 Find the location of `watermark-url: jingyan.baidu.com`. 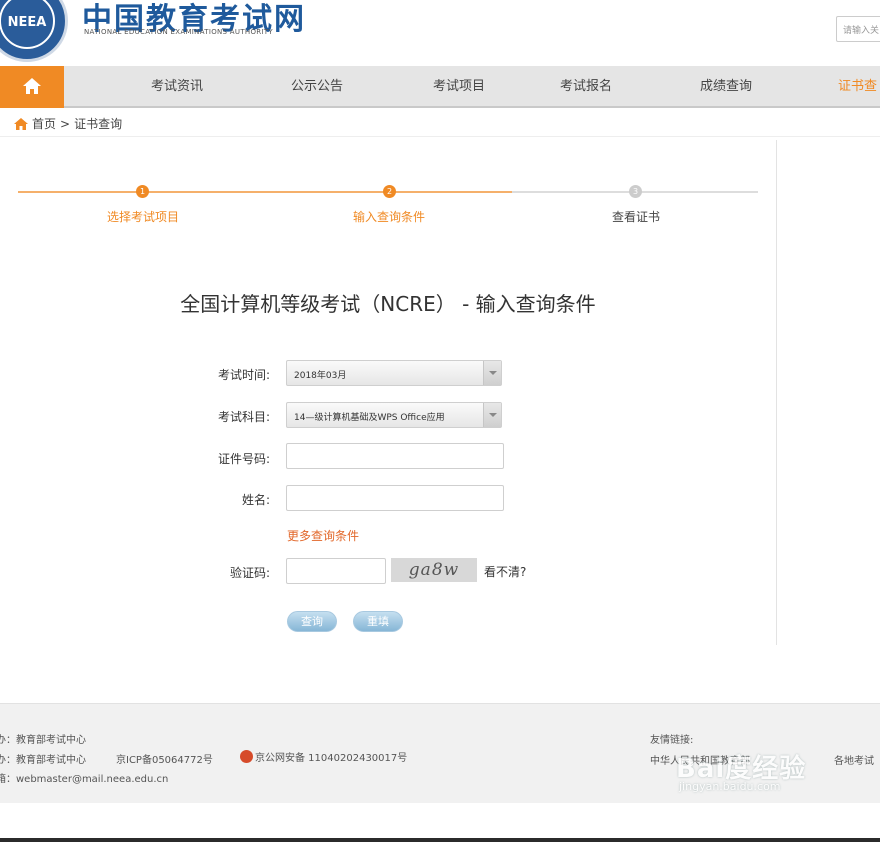

watermark-url: jingyan.baidu.com is located at coordinates (730, 786).